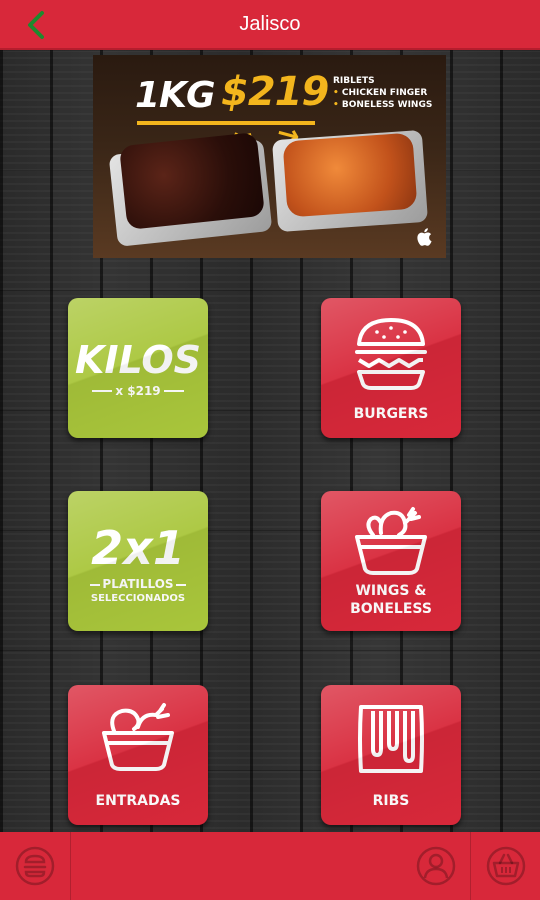 The width and height of the screenshot is (540, 900). What do you see at coordinates (391, 609) in the screenshot?
I see `wings-label-line-2: BONELESS` at bounding box center [391, 609].